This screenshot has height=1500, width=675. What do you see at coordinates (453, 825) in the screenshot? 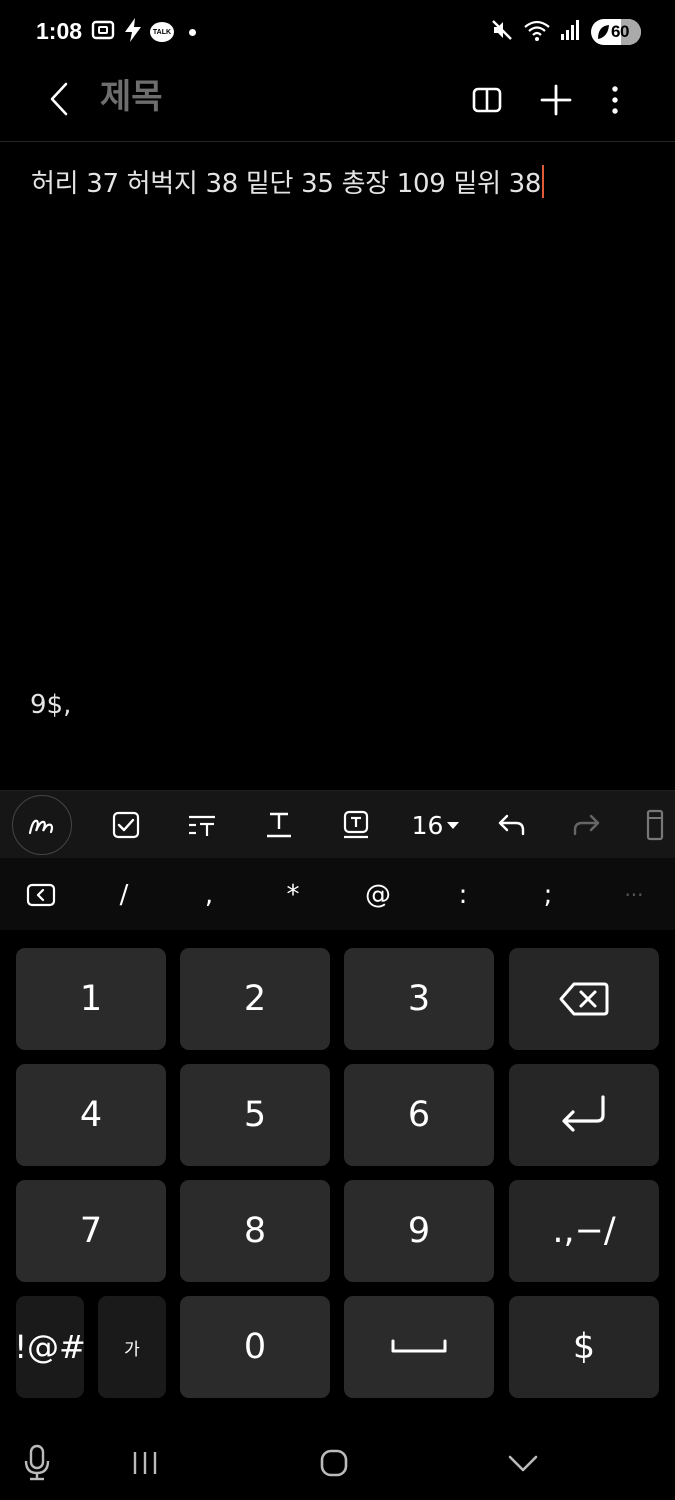
I see `caret-down-icon` at bounding box center [453, 825].